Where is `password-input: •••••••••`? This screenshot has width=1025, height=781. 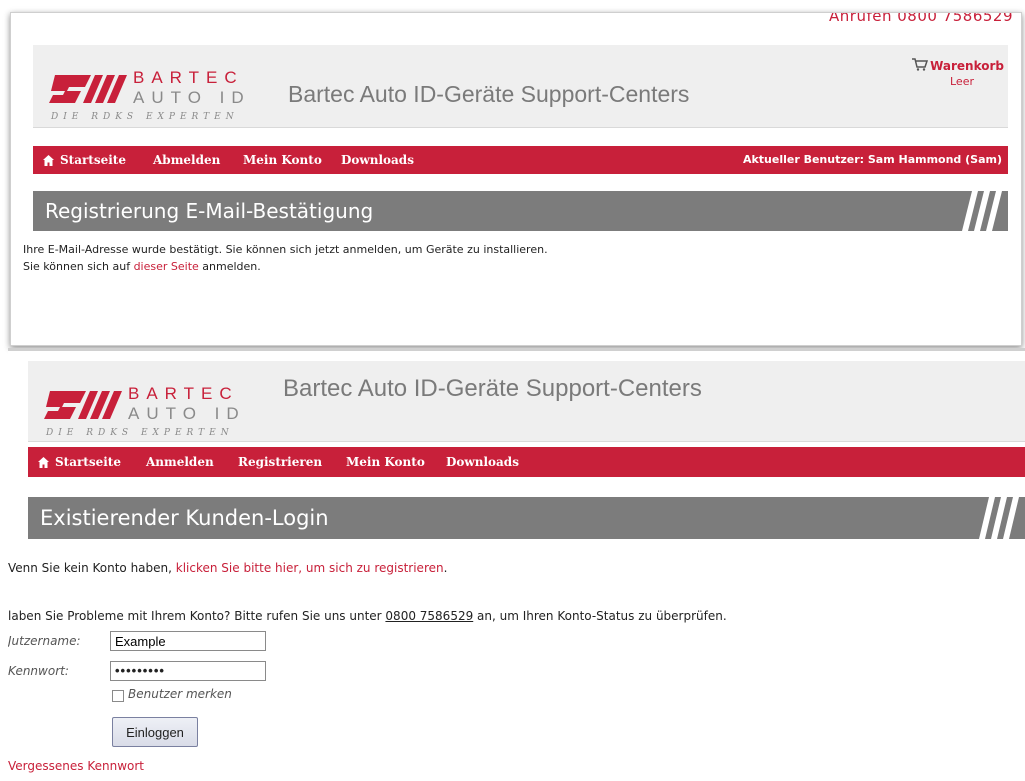
password-input: ••••••••• is located at coordinates (188, 671).